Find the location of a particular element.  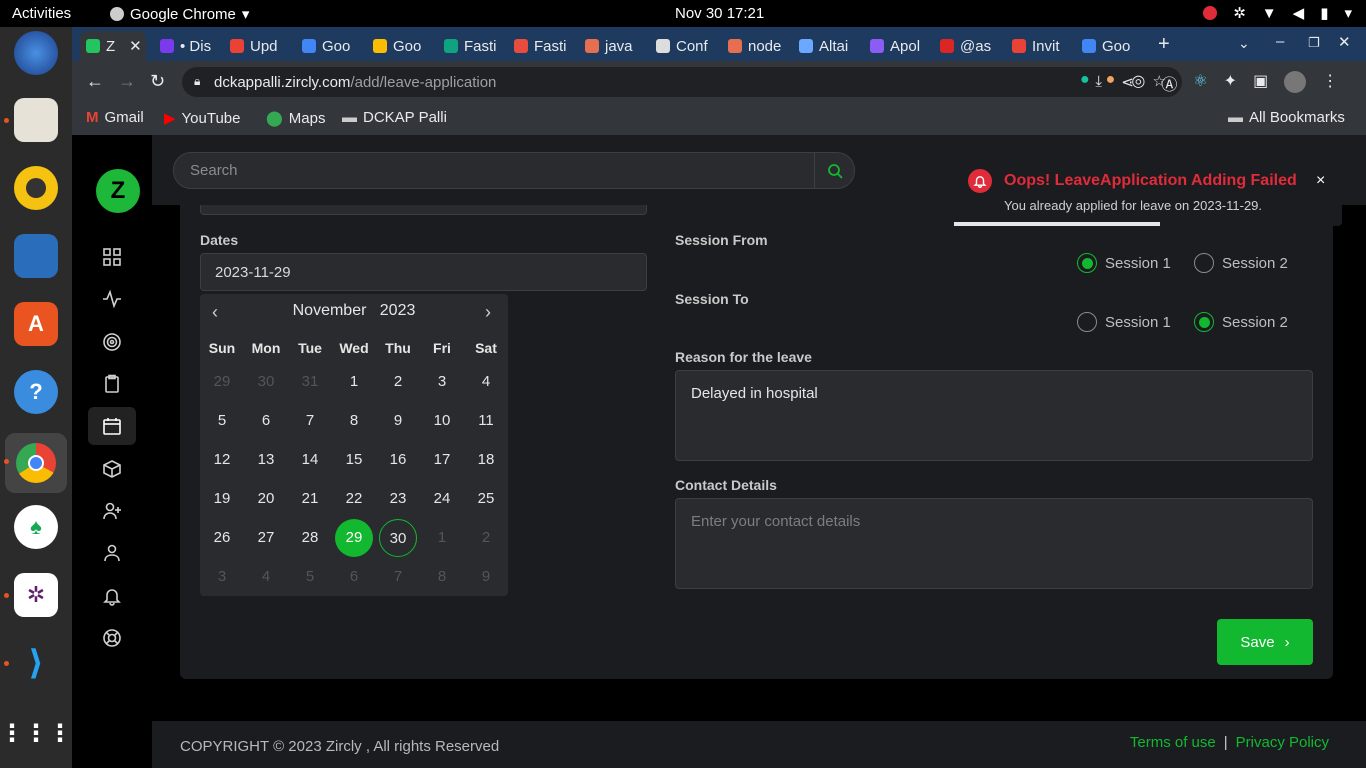

more-icon: ⋮ is located at coordinates (1330, 83).